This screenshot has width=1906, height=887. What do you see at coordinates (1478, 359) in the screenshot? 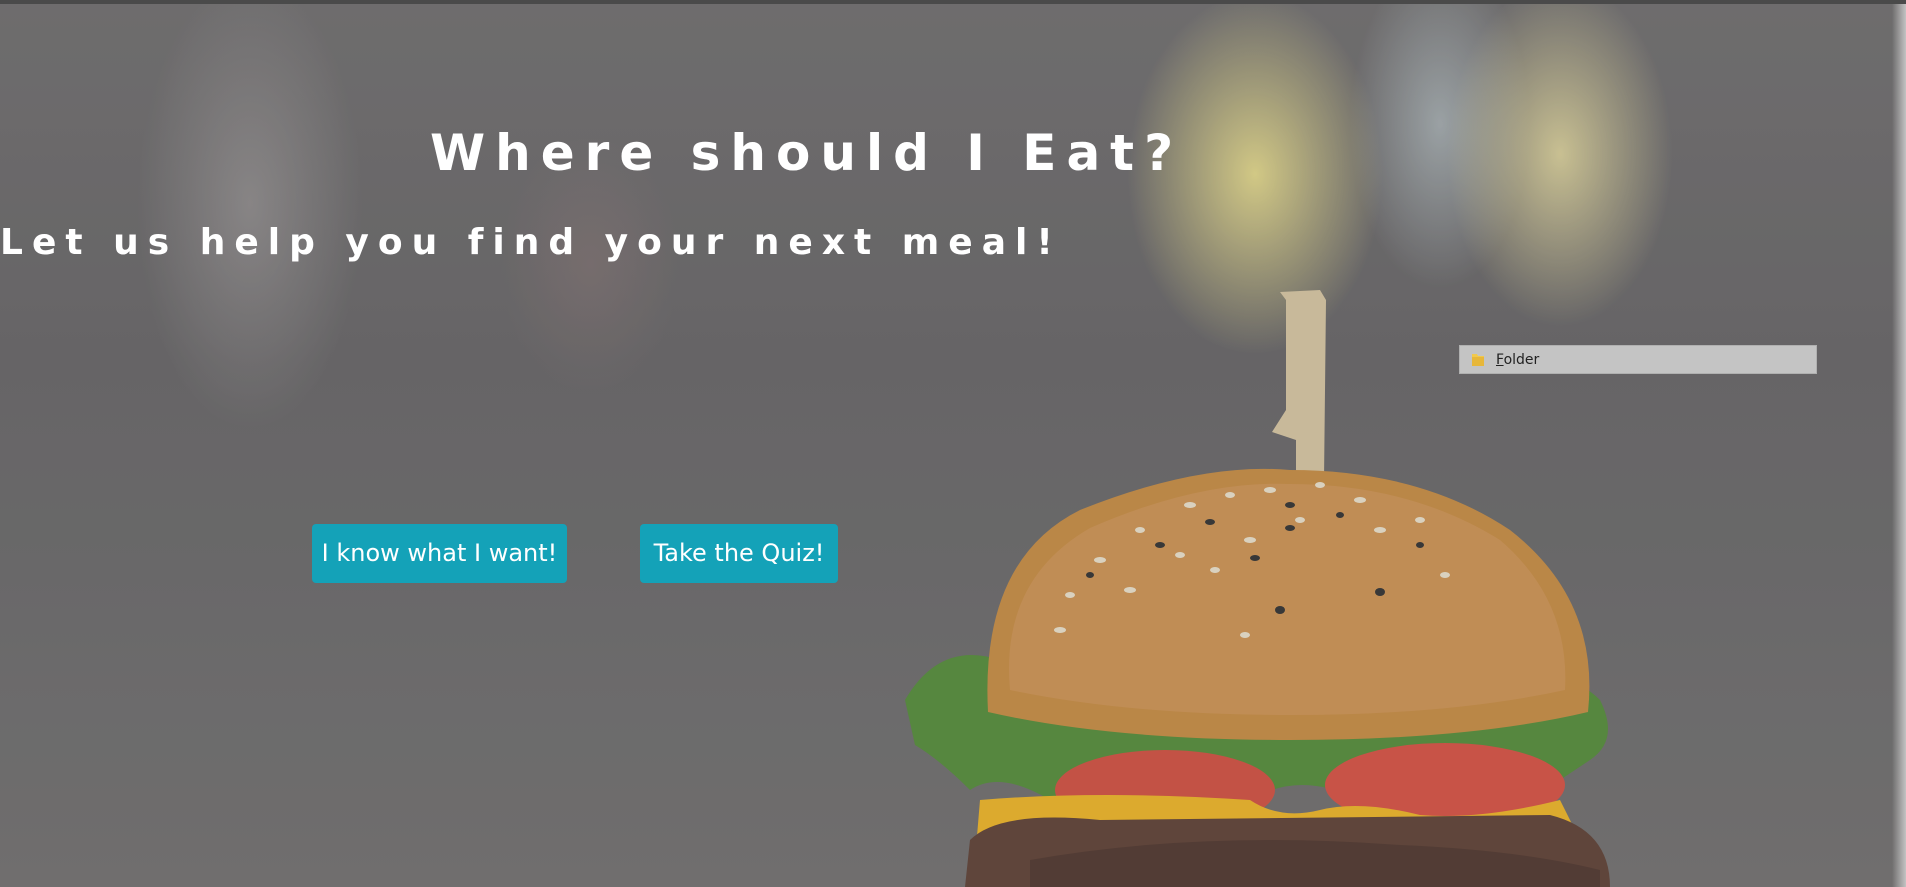
I see `folder-icon` at bounding box center [1478, 359].